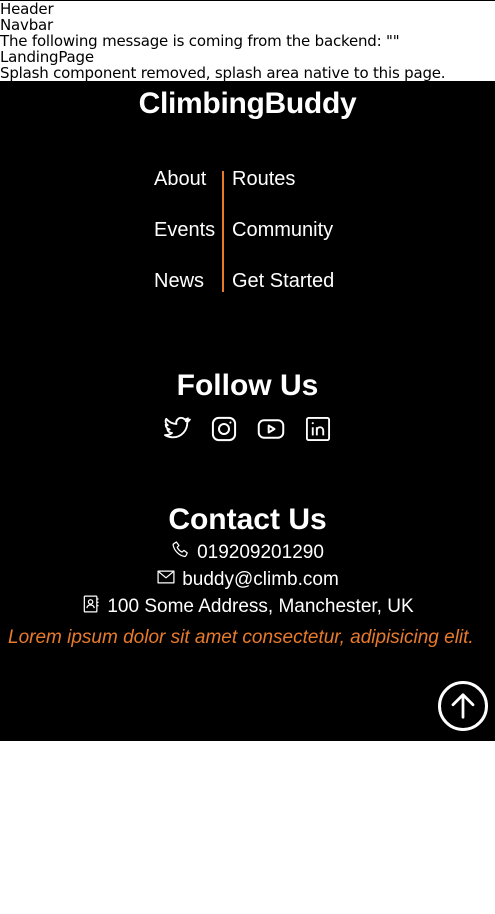 The image size is (495, 914). What do you see at coordinates (318, 429) in the screenshot?
I see `linkedin-icon` at bounding box center [318, 429].